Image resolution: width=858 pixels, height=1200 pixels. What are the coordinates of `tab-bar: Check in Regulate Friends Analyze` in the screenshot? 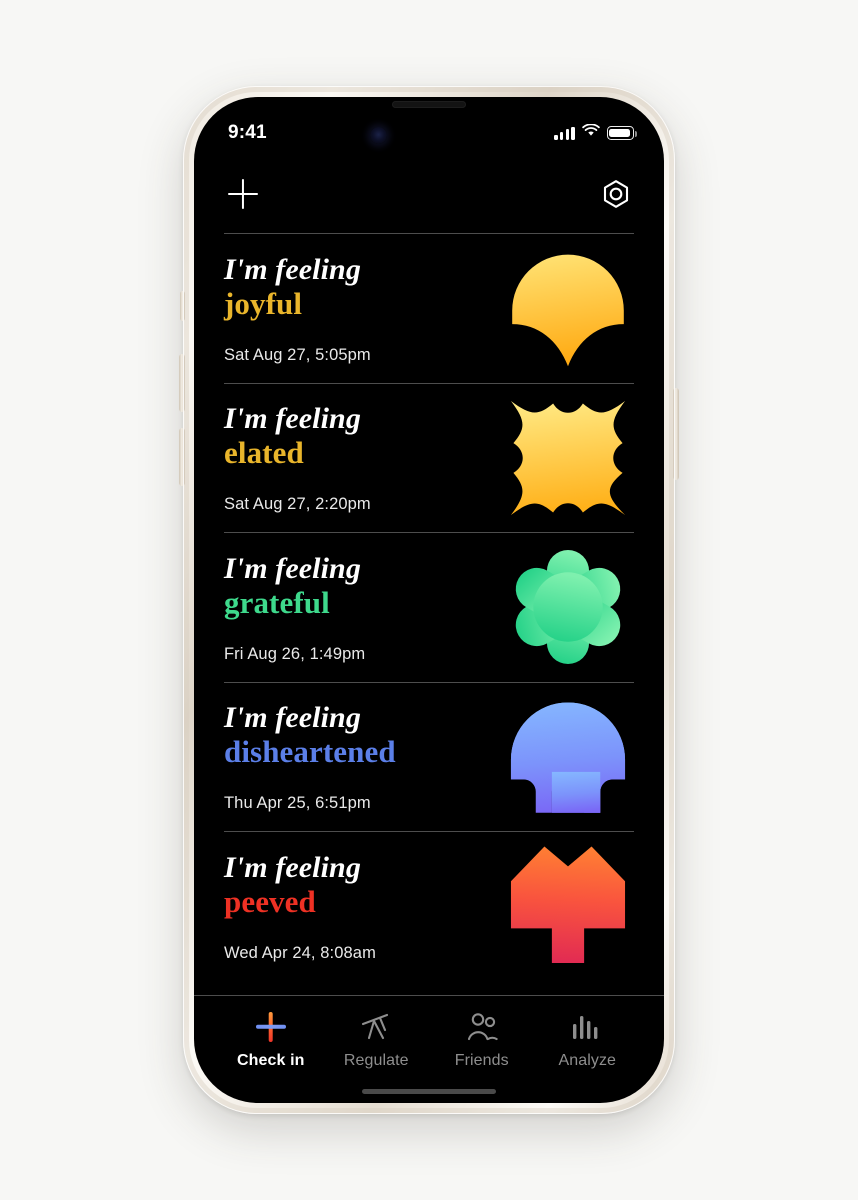 It's located at (429, 1049).